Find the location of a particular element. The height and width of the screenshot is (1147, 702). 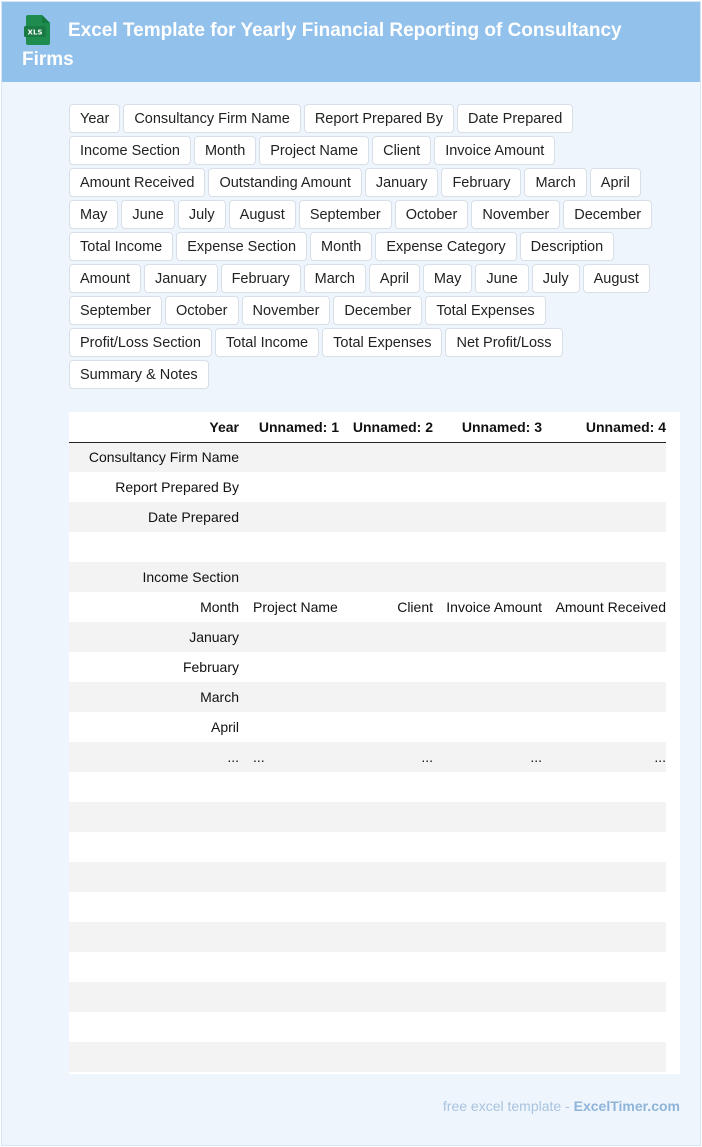

column-header: Unnamed: 2 is located at coordinates (392, 426).